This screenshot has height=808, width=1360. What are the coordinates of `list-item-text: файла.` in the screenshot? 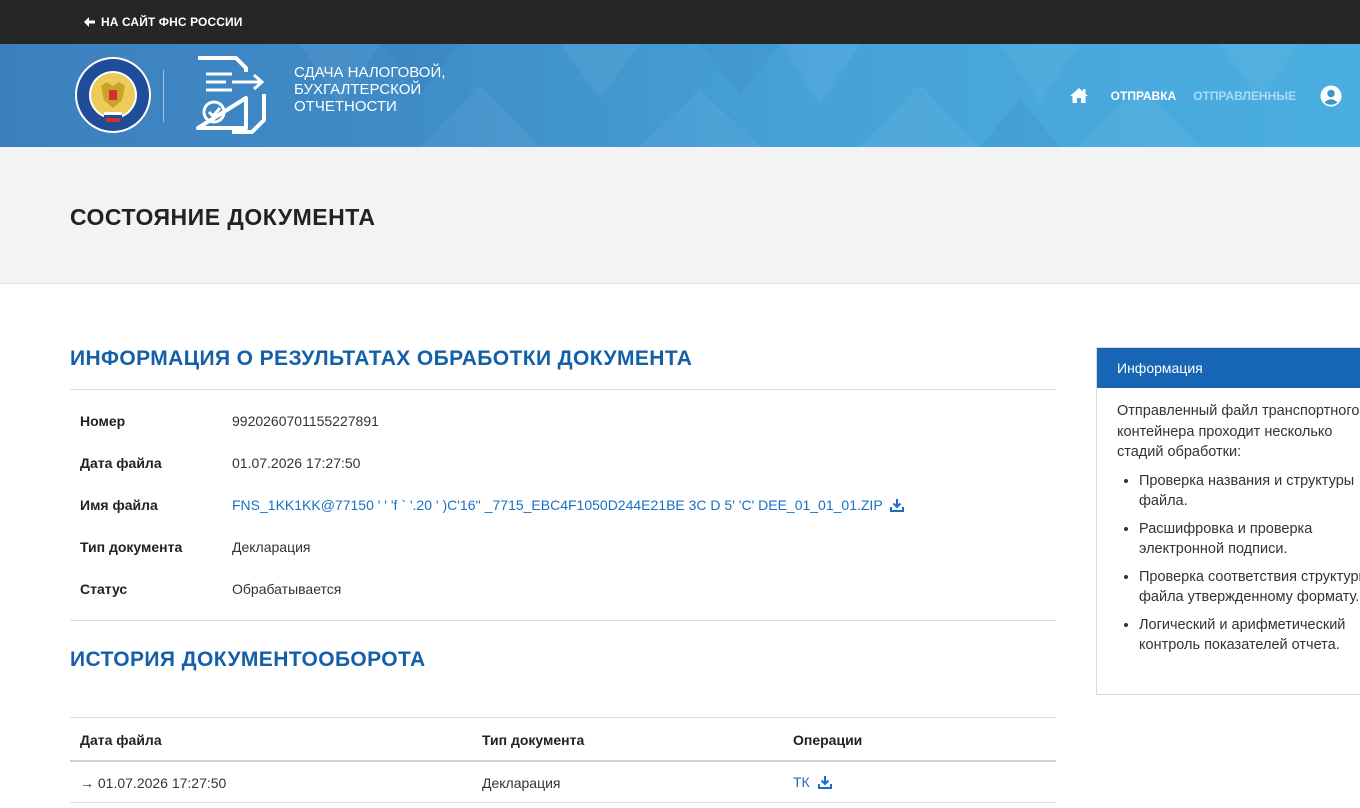 It's located at (1163, 501).